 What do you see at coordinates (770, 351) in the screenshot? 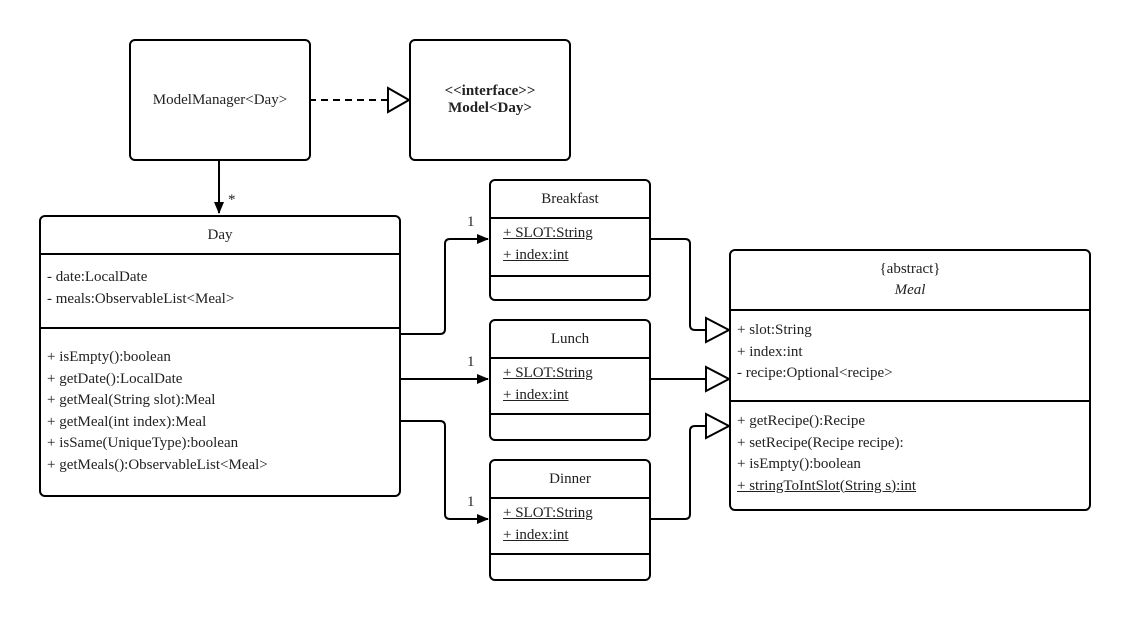
I see `attribute: + index:int` at bounding box center [770, 351].